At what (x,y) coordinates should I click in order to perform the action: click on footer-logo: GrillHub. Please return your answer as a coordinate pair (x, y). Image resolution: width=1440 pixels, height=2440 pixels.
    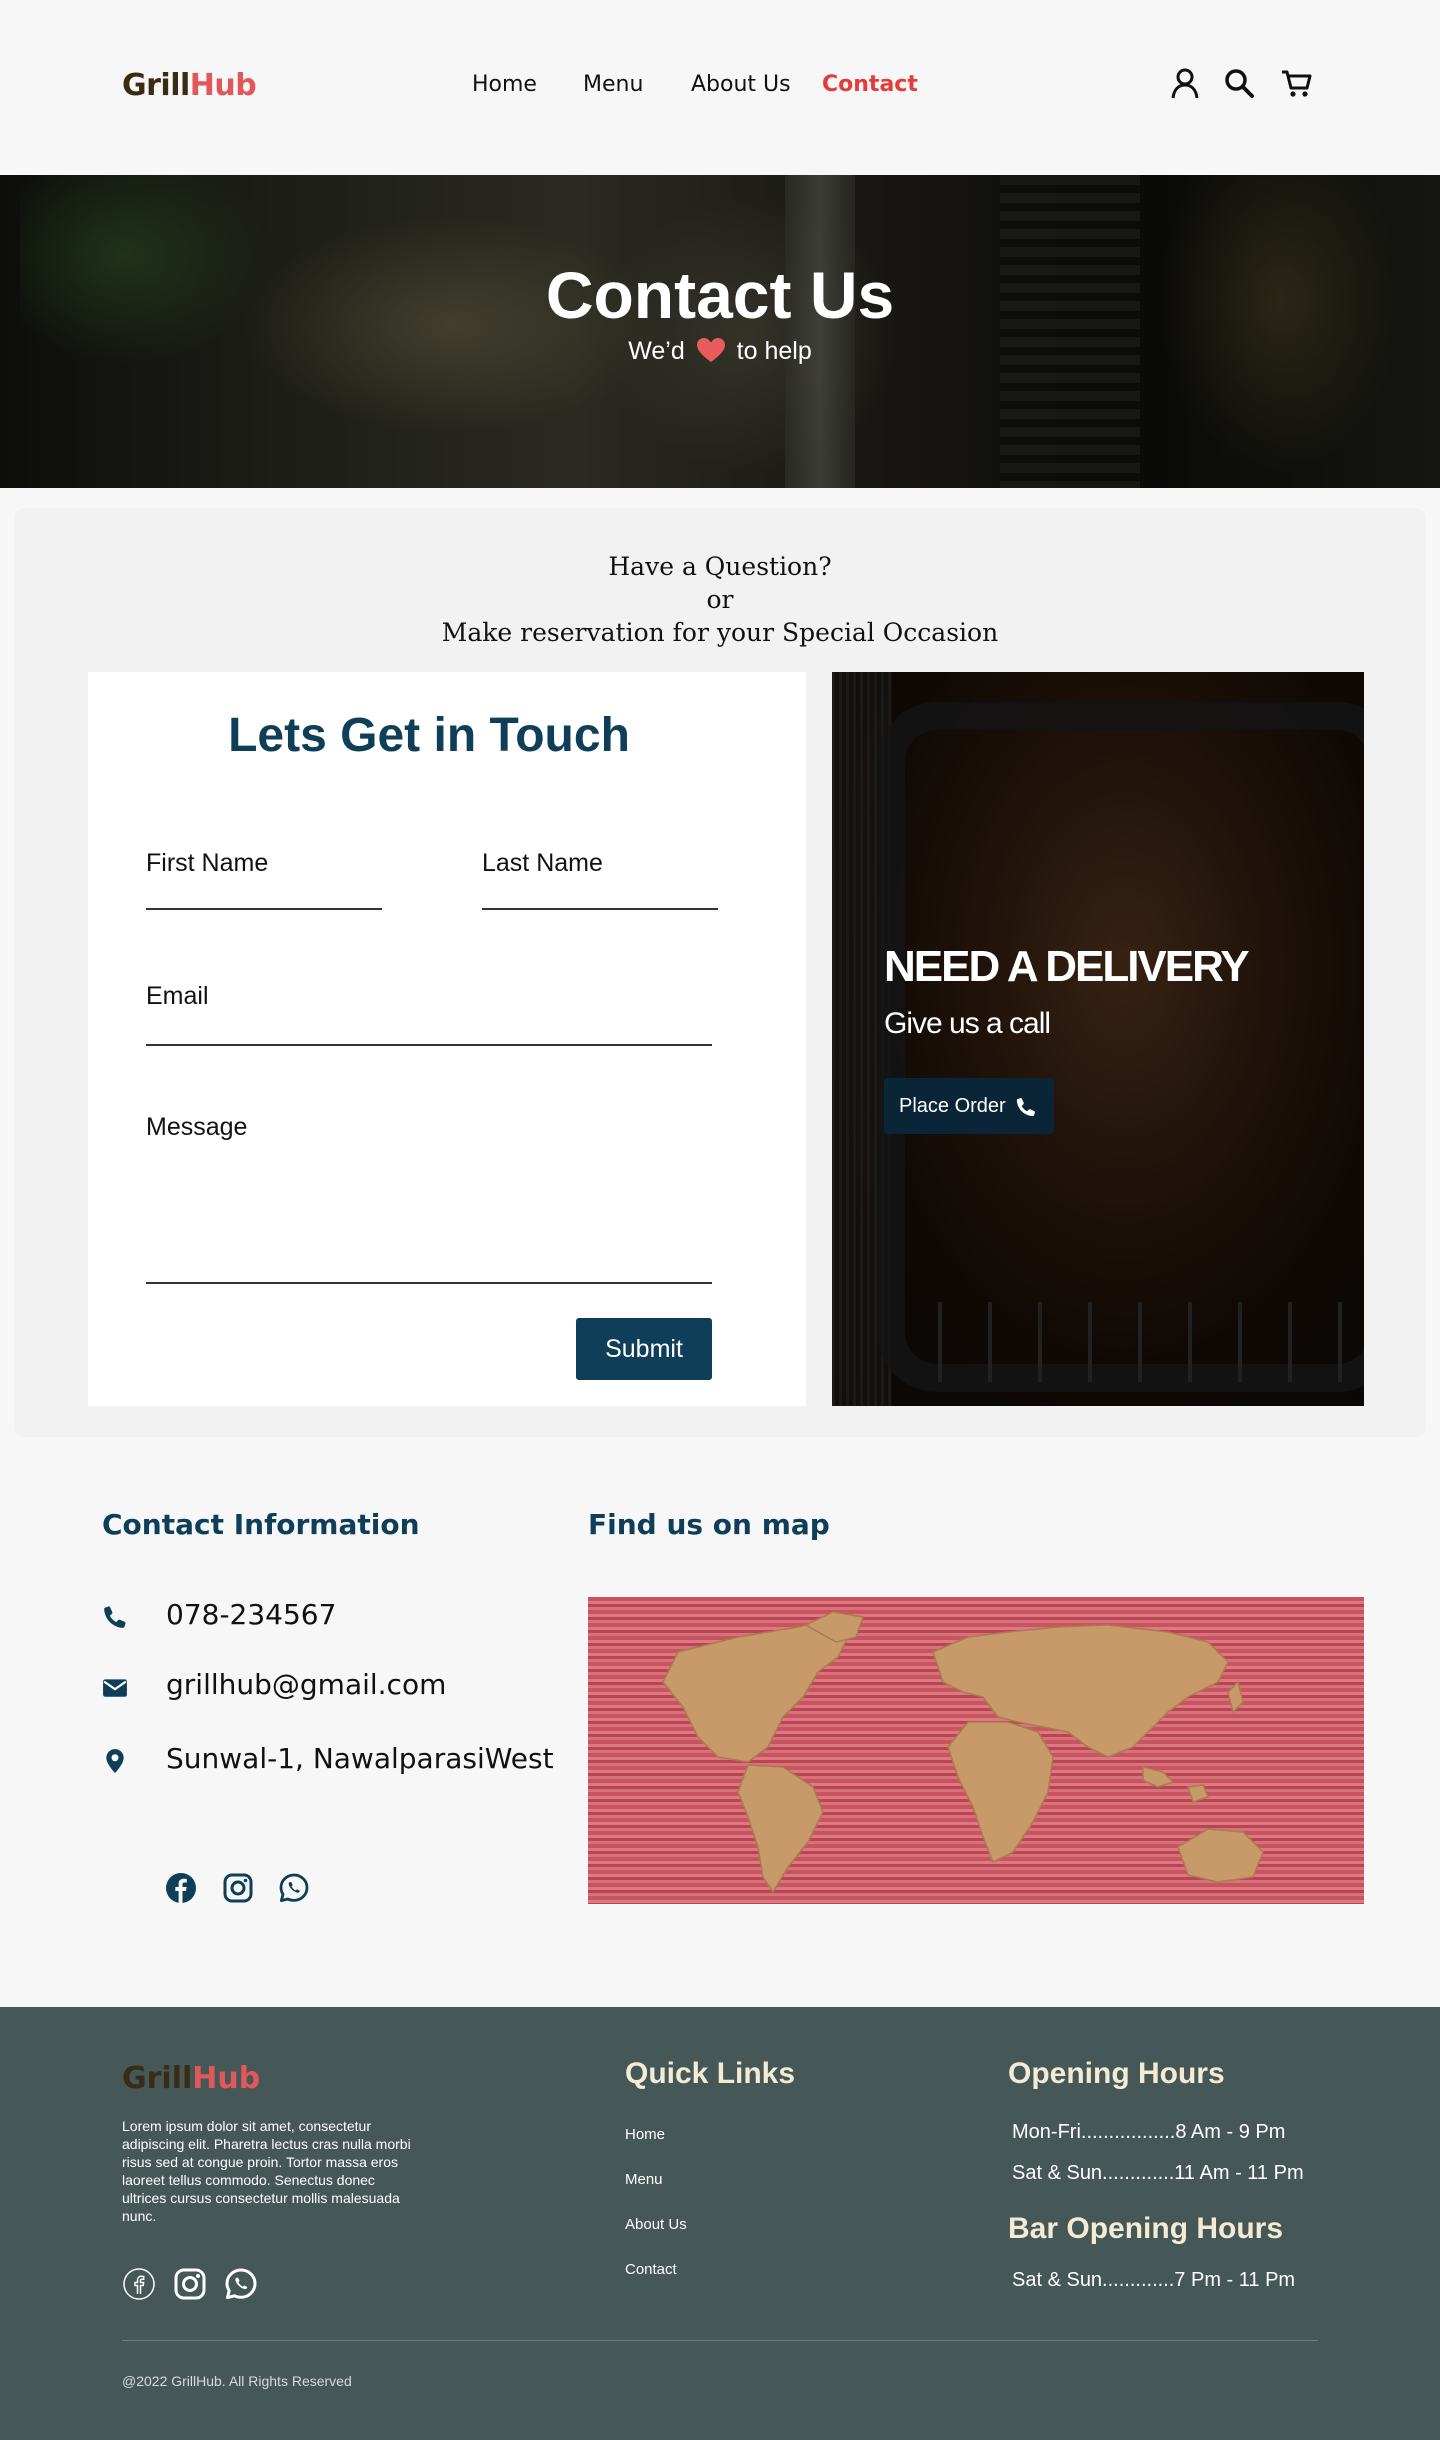
    Looking at the image, I should click on (191, 2078).